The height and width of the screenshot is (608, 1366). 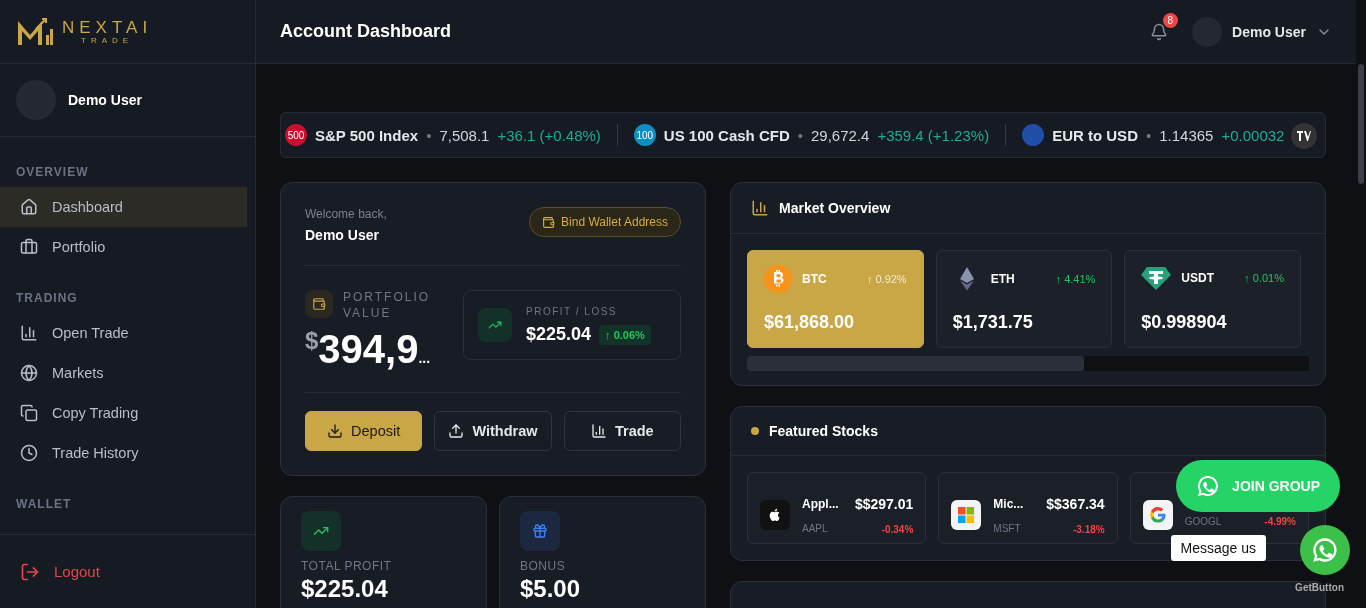 I want to click on coin-symbol: USDT, so click(x=1198, y=278).